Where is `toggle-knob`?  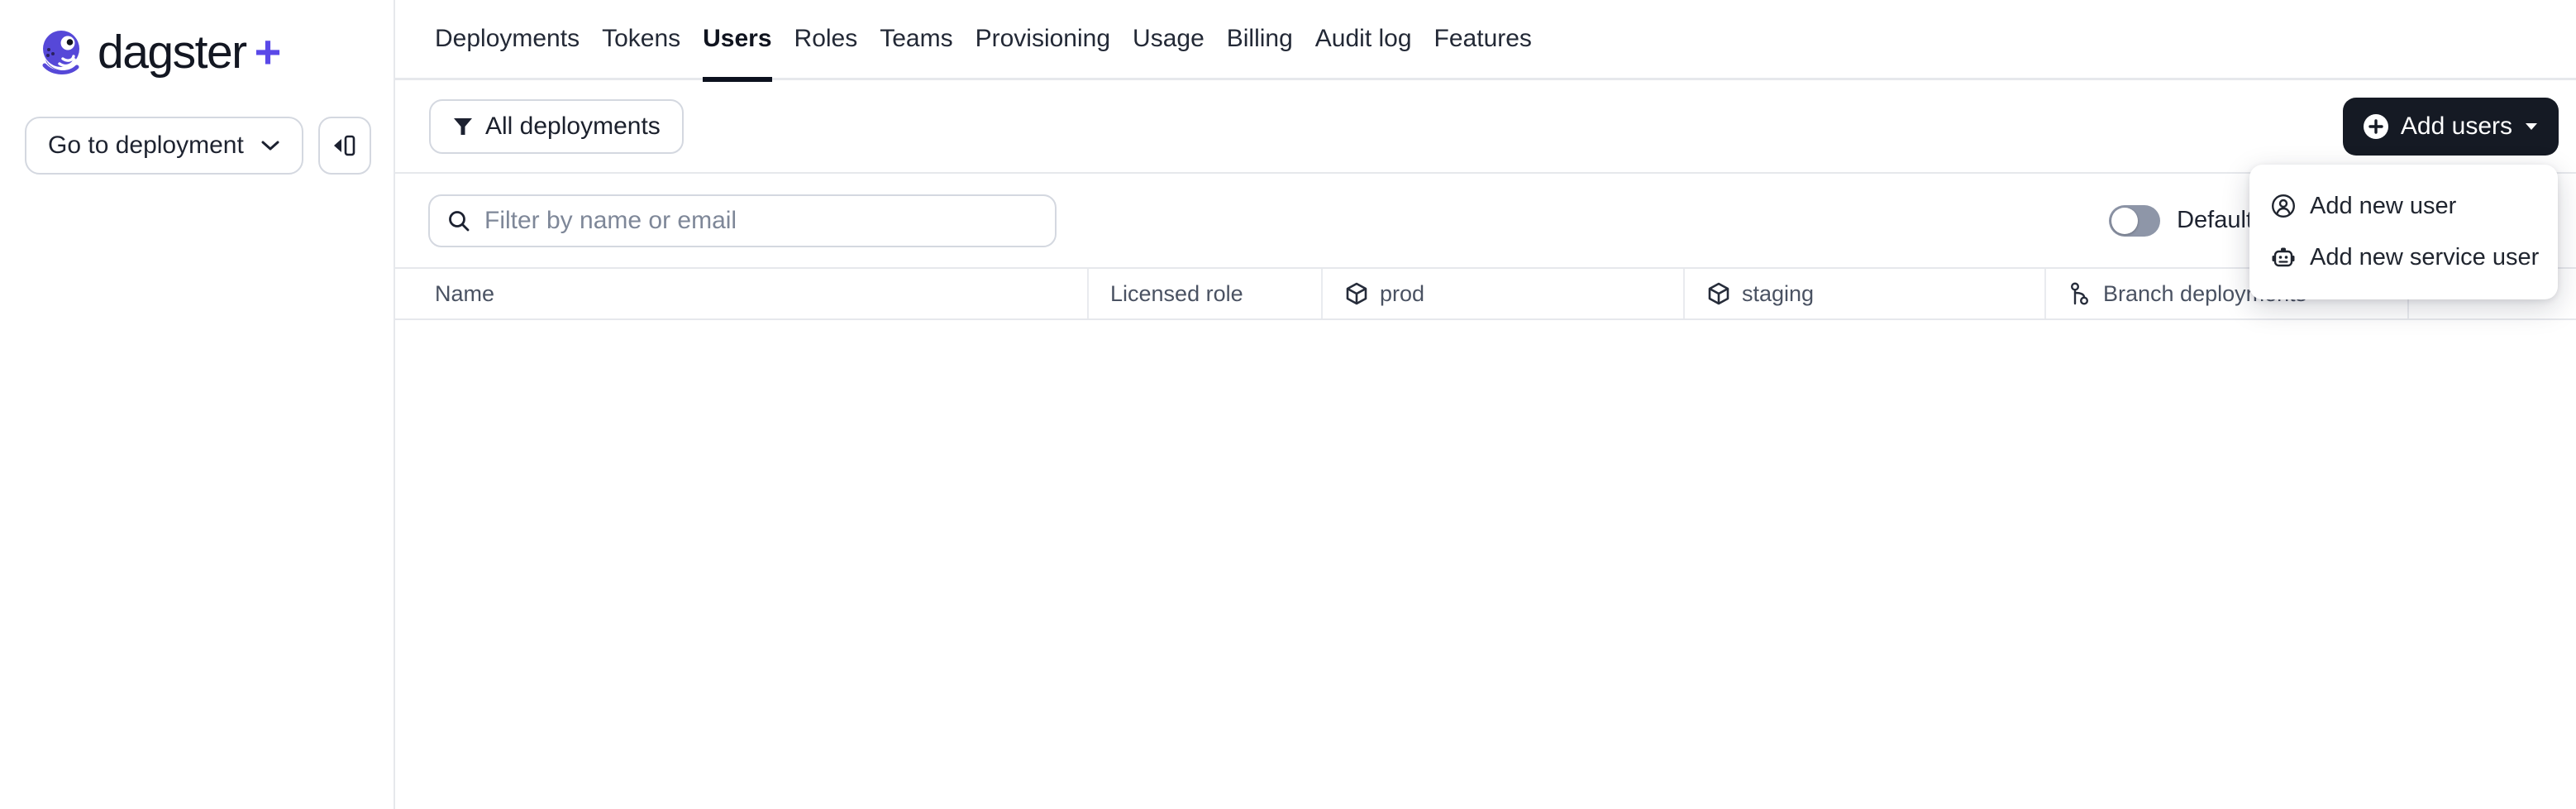 toggle-knob is located at coordinates (2125, 220).